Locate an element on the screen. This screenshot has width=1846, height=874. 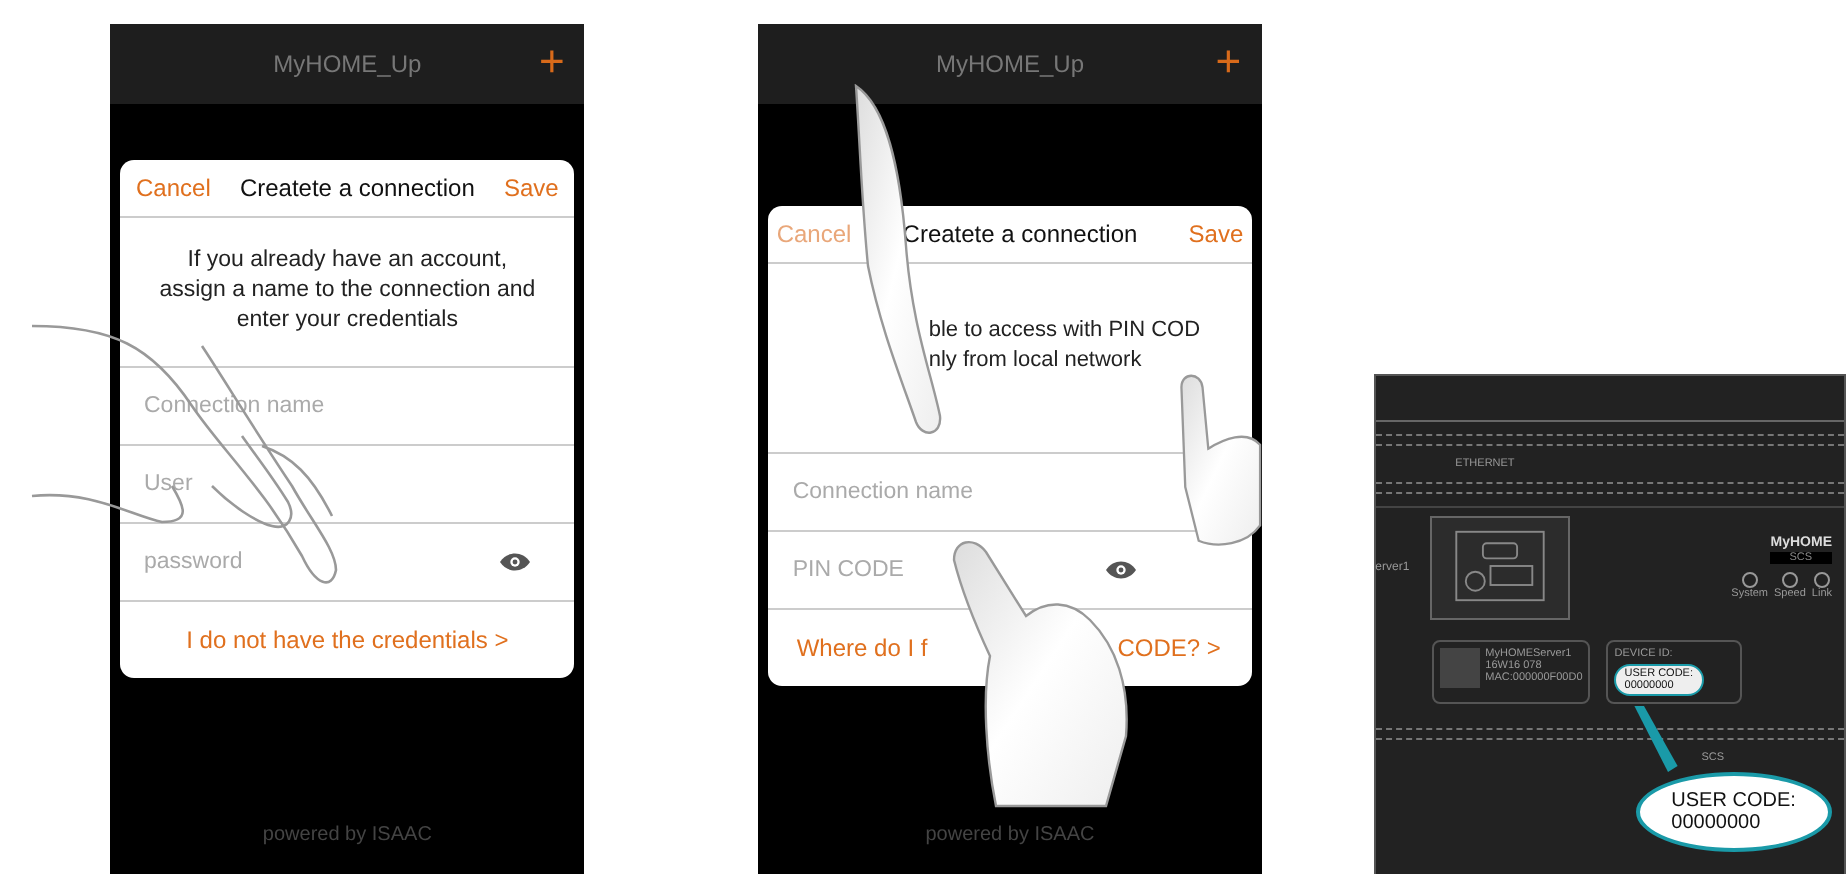
input-field: Connection name is located at coordinates (962, 492).